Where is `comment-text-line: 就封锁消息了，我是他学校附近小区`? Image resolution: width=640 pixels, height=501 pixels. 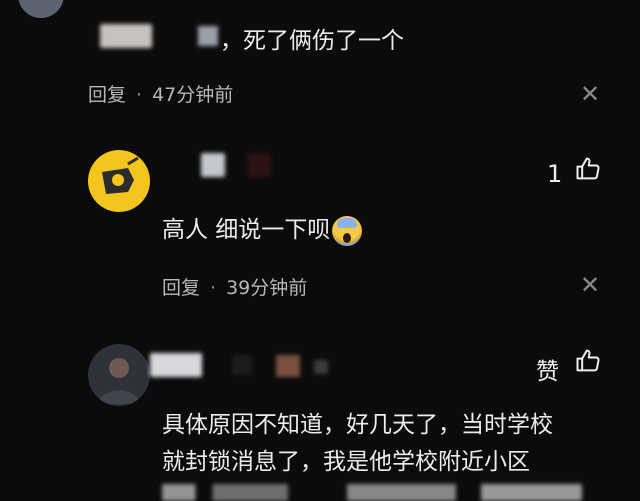
comment-text-line: 就封锁消息了，我是他学校附近小区 is located at coordinates (346, 462).